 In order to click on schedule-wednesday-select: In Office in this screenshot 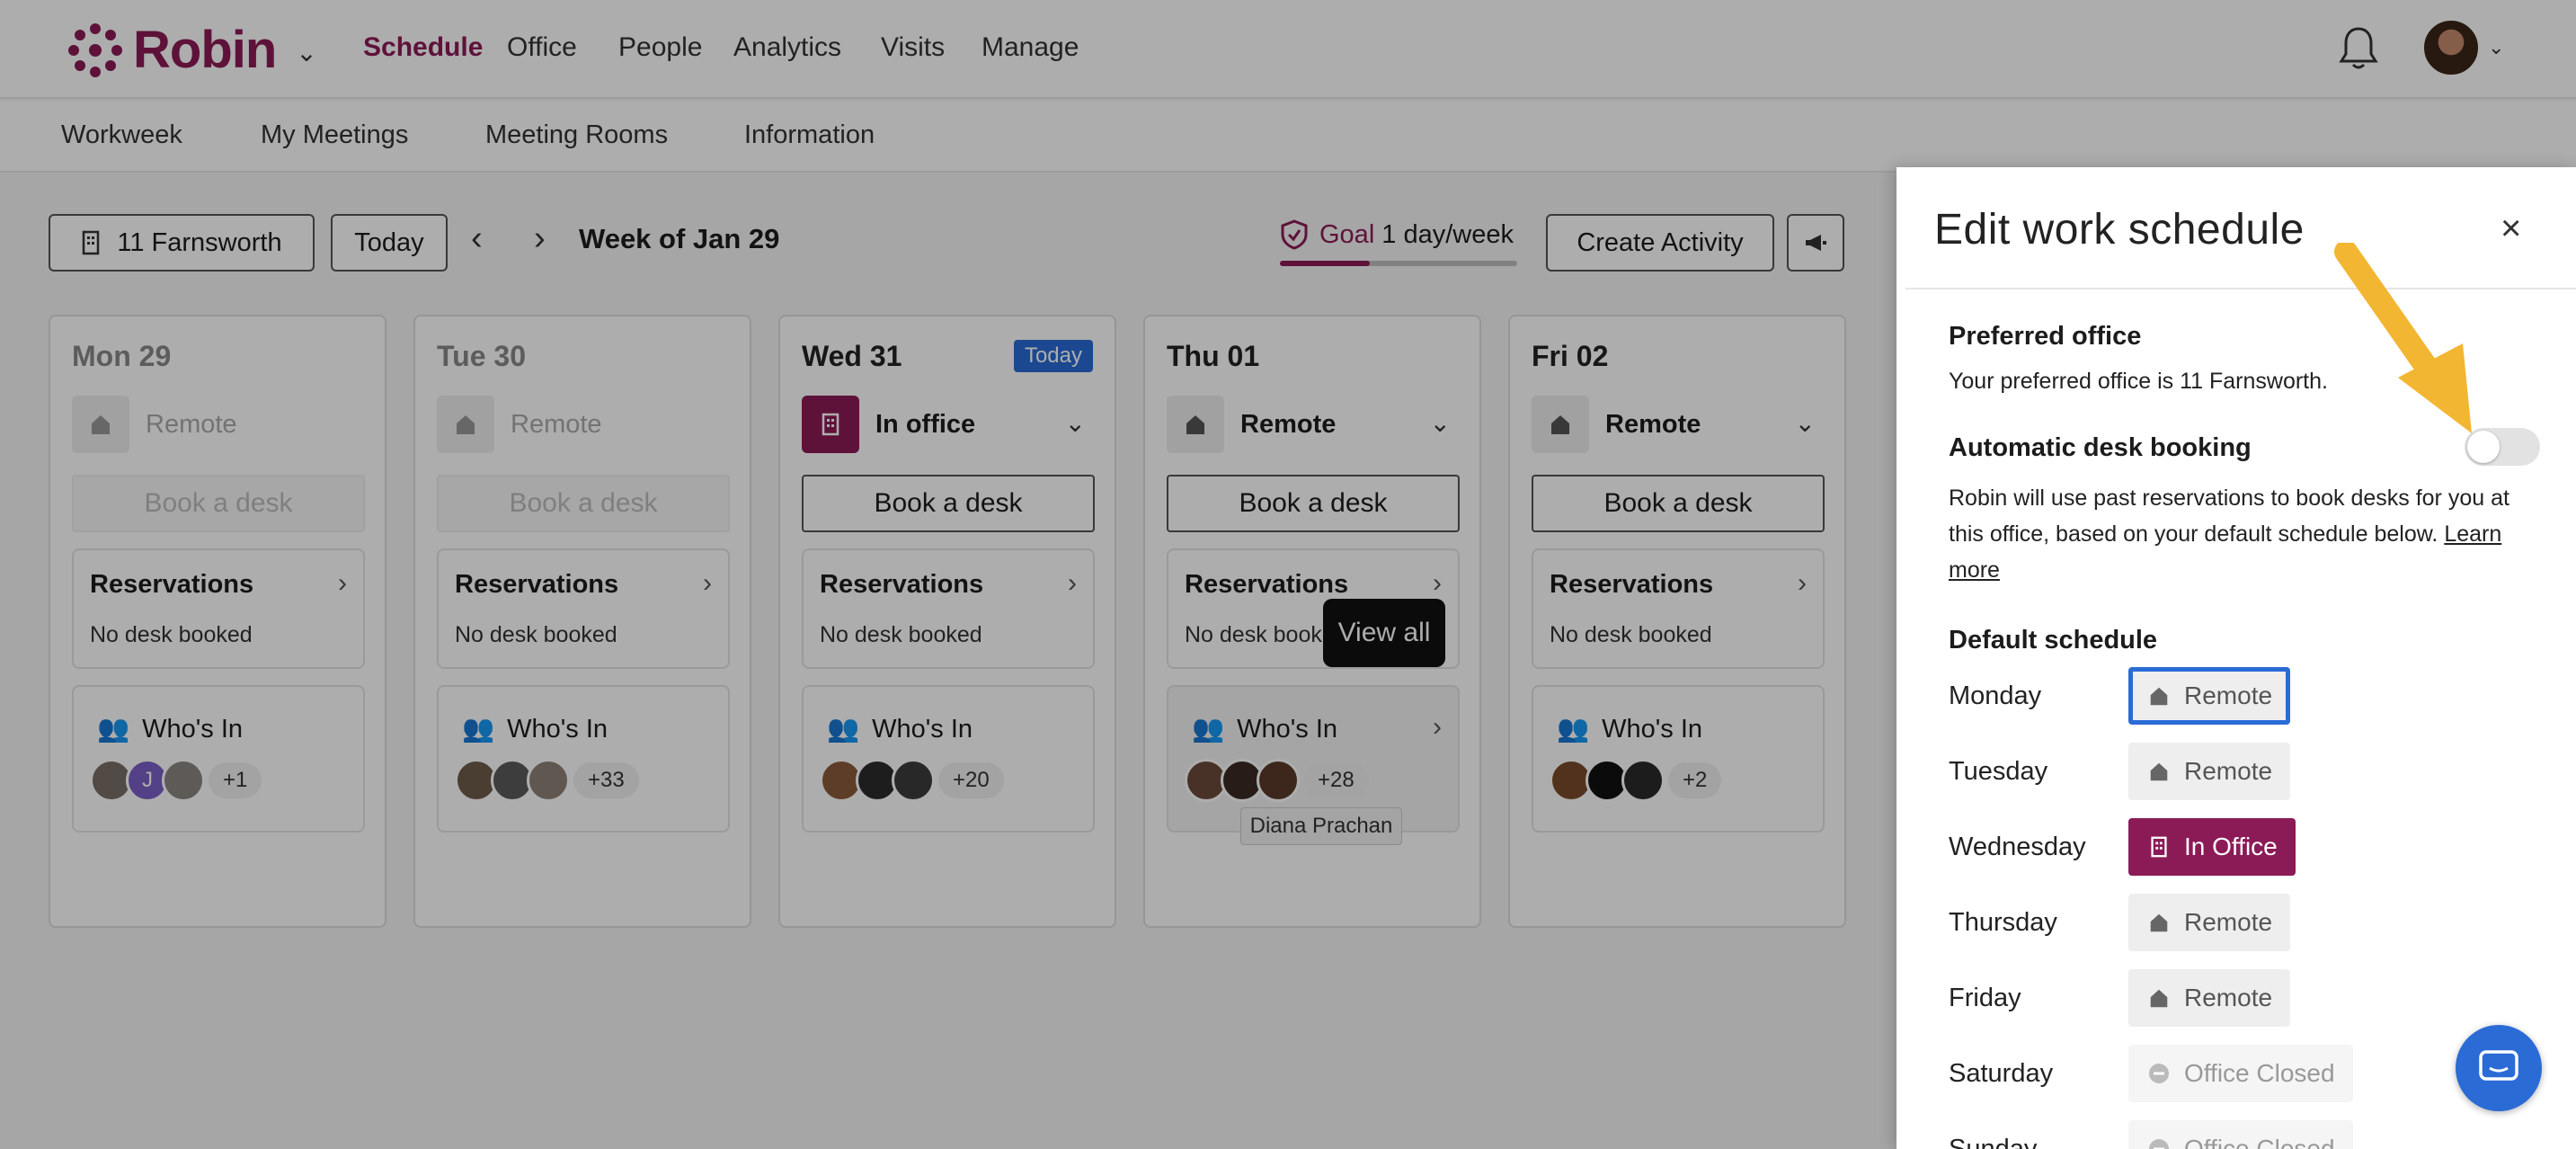, I will do `click(2212, 847)`.